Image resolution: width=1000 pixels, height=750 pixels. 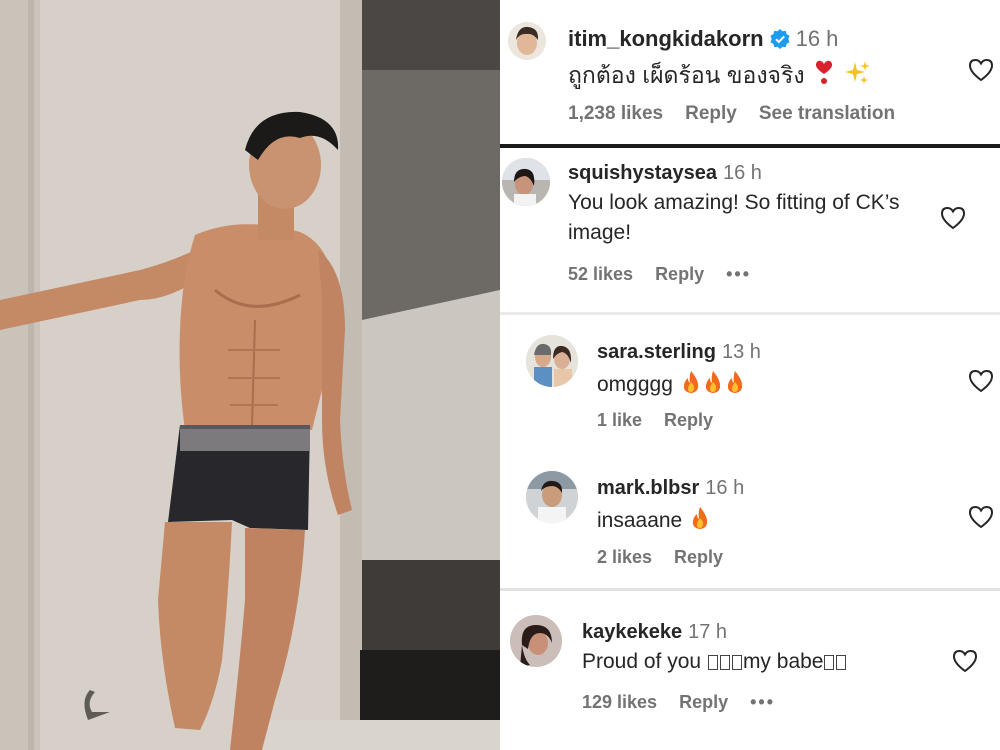 I want to click on comment-text-line-2: image!, so click(x=600, y=232).